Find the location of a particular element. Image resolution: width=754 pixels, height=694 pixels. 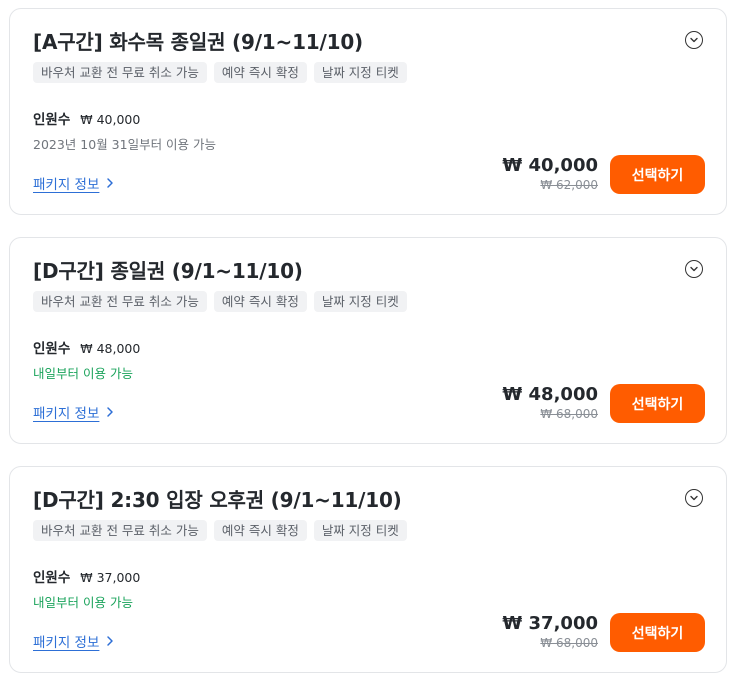

availability-text: 2023년 10월 31일부터 이용 가능 is located at coordinates (125, 144).